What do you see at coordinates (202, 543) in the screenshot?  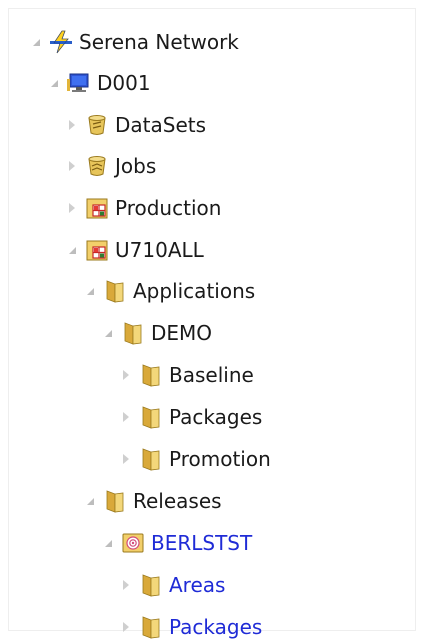 I see `tree-node-label: BERLSTST` at bounding box center [202, 543].